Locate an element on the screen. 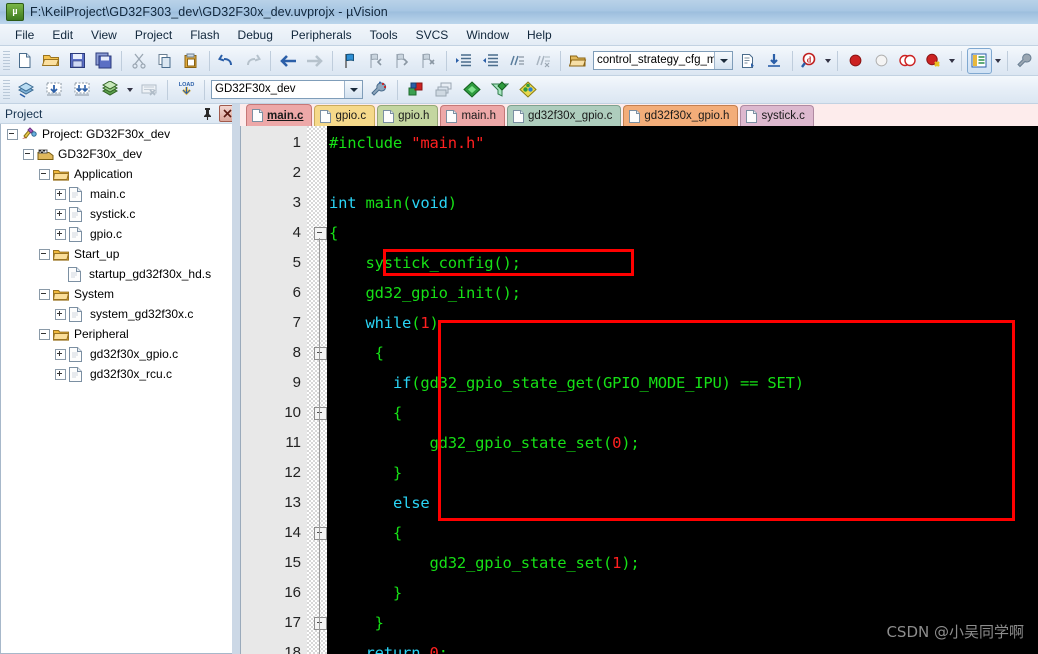  open-config-file-icon is located at coordinates (578, 61).